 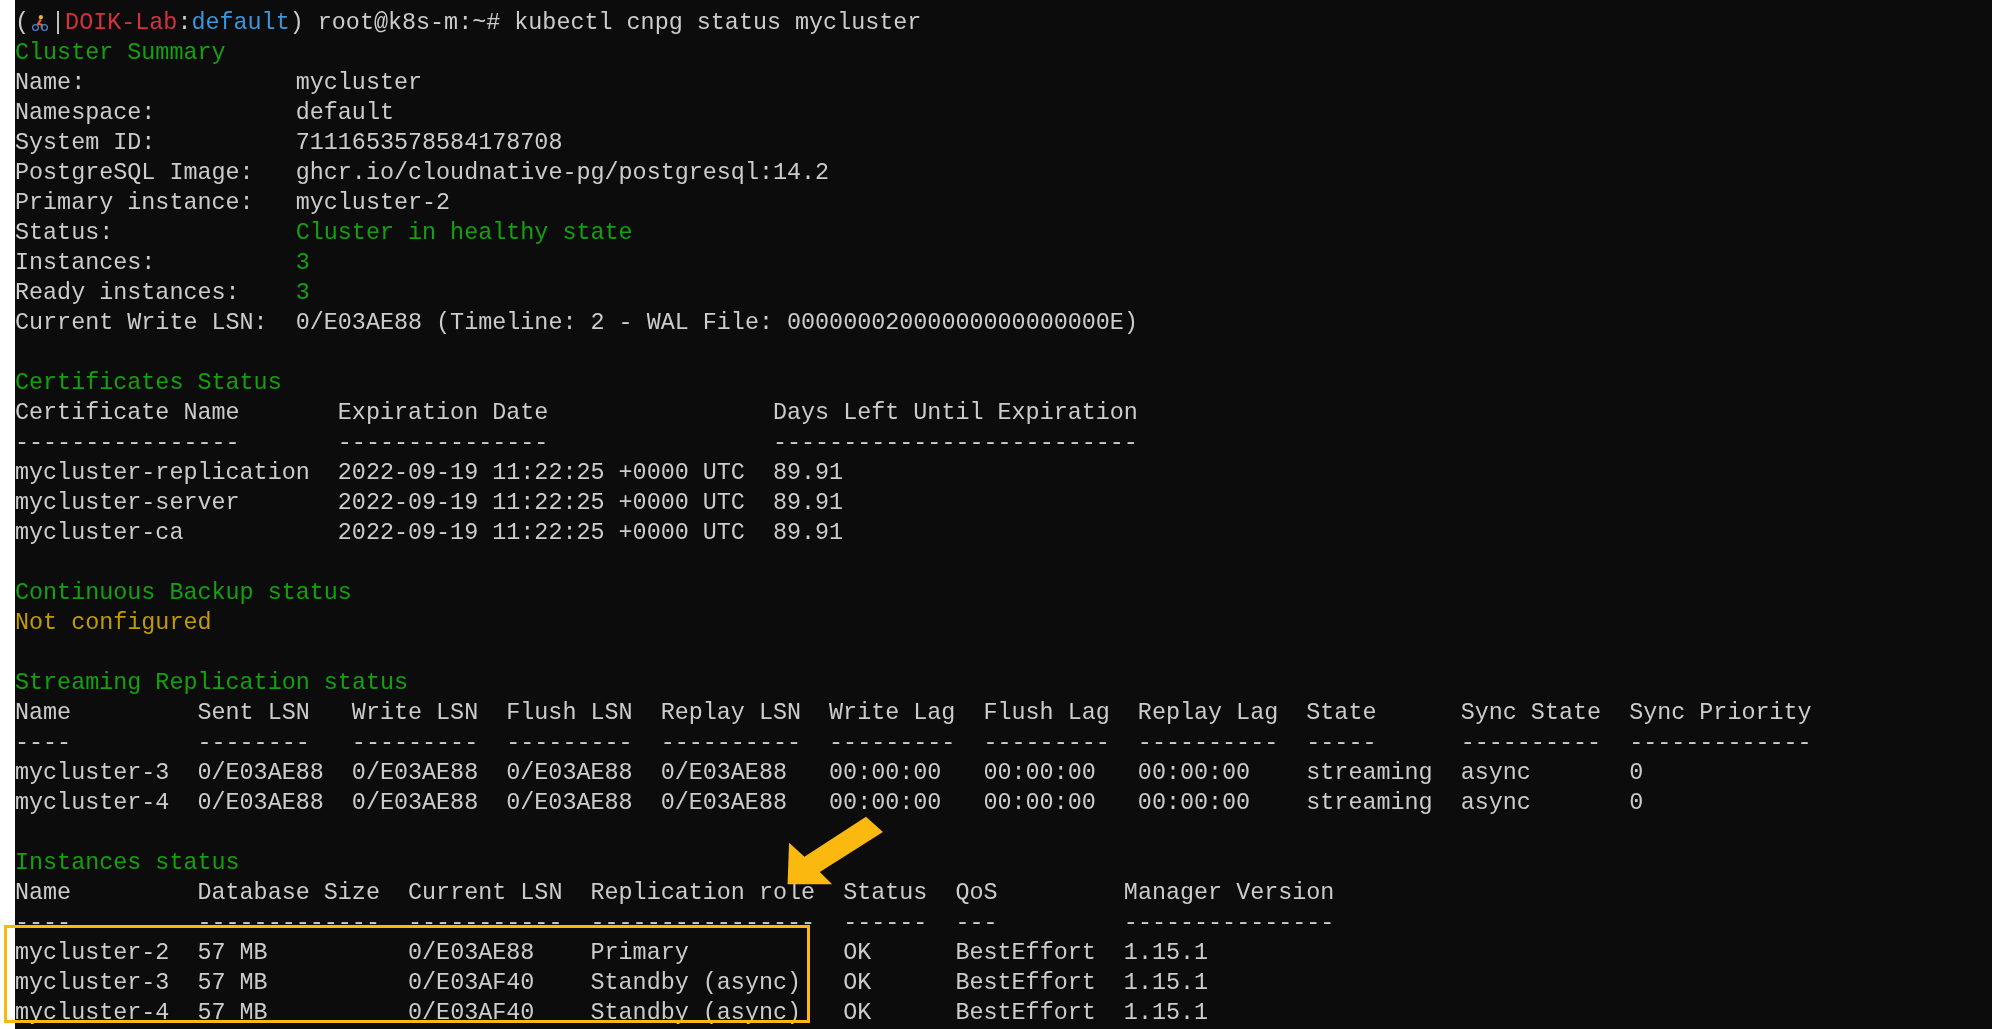 I want to click on header-rule: ----------, so click(x=730, y=743).